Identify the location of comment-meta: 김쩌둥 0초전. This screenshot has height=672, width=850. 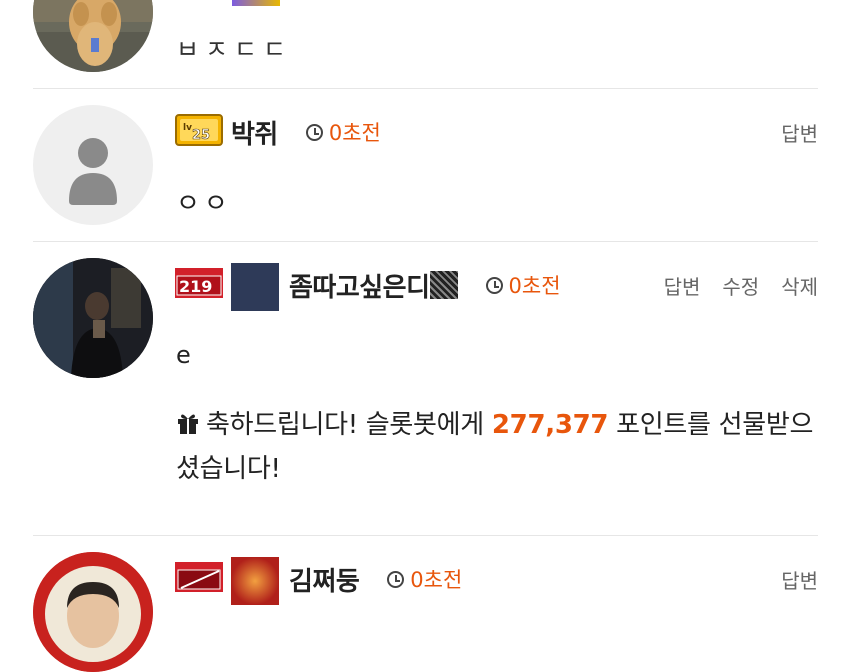
(318, 581).